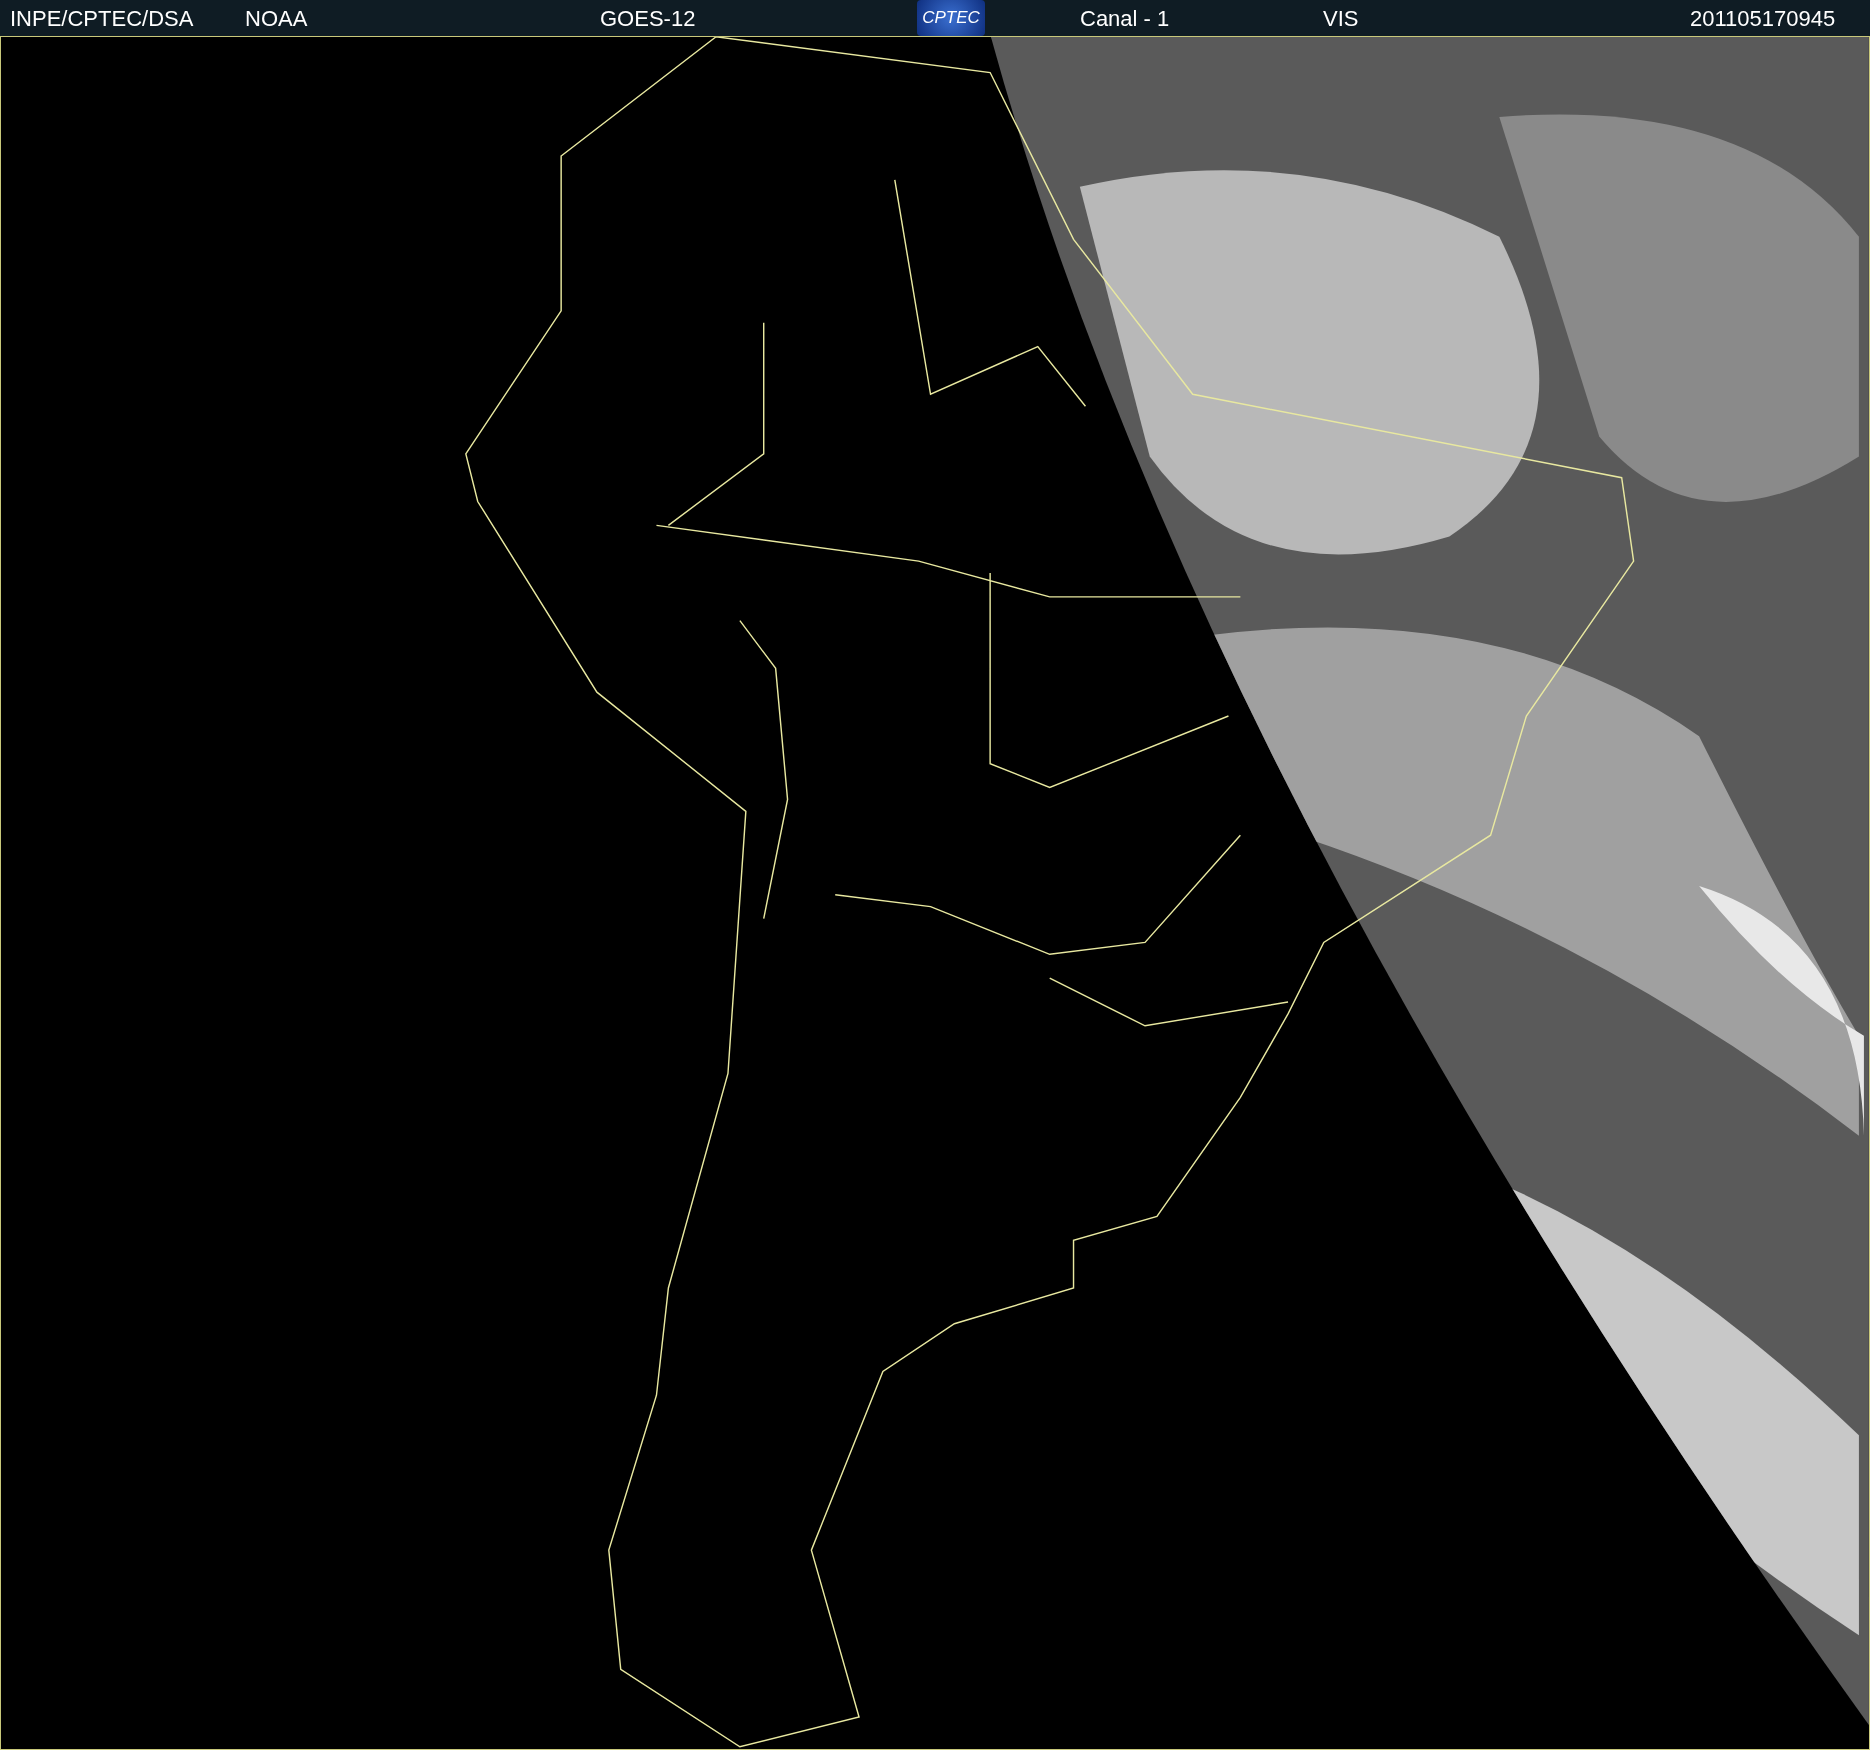 Image resolution: width=1870 pixels, height=1750 pixels. I want to click on header-text: VIS, so click(1341, 18).